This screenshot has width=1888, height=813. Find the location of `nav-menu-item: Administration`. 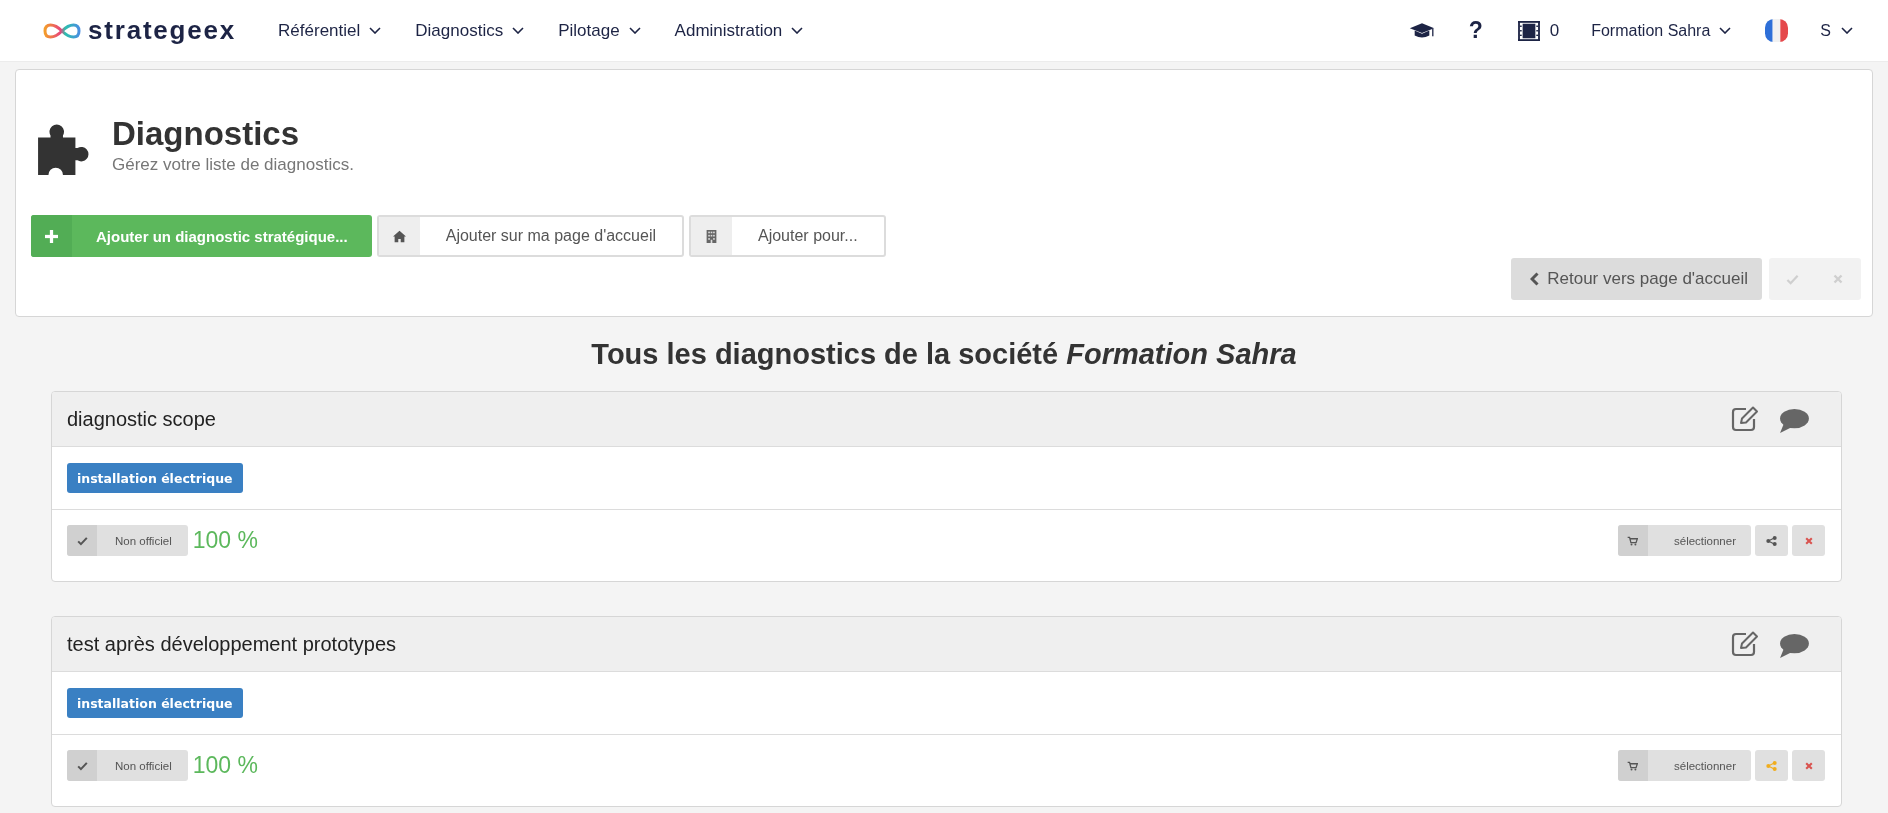

nav-menu-item: Administration is located at coordinates (739, 30).